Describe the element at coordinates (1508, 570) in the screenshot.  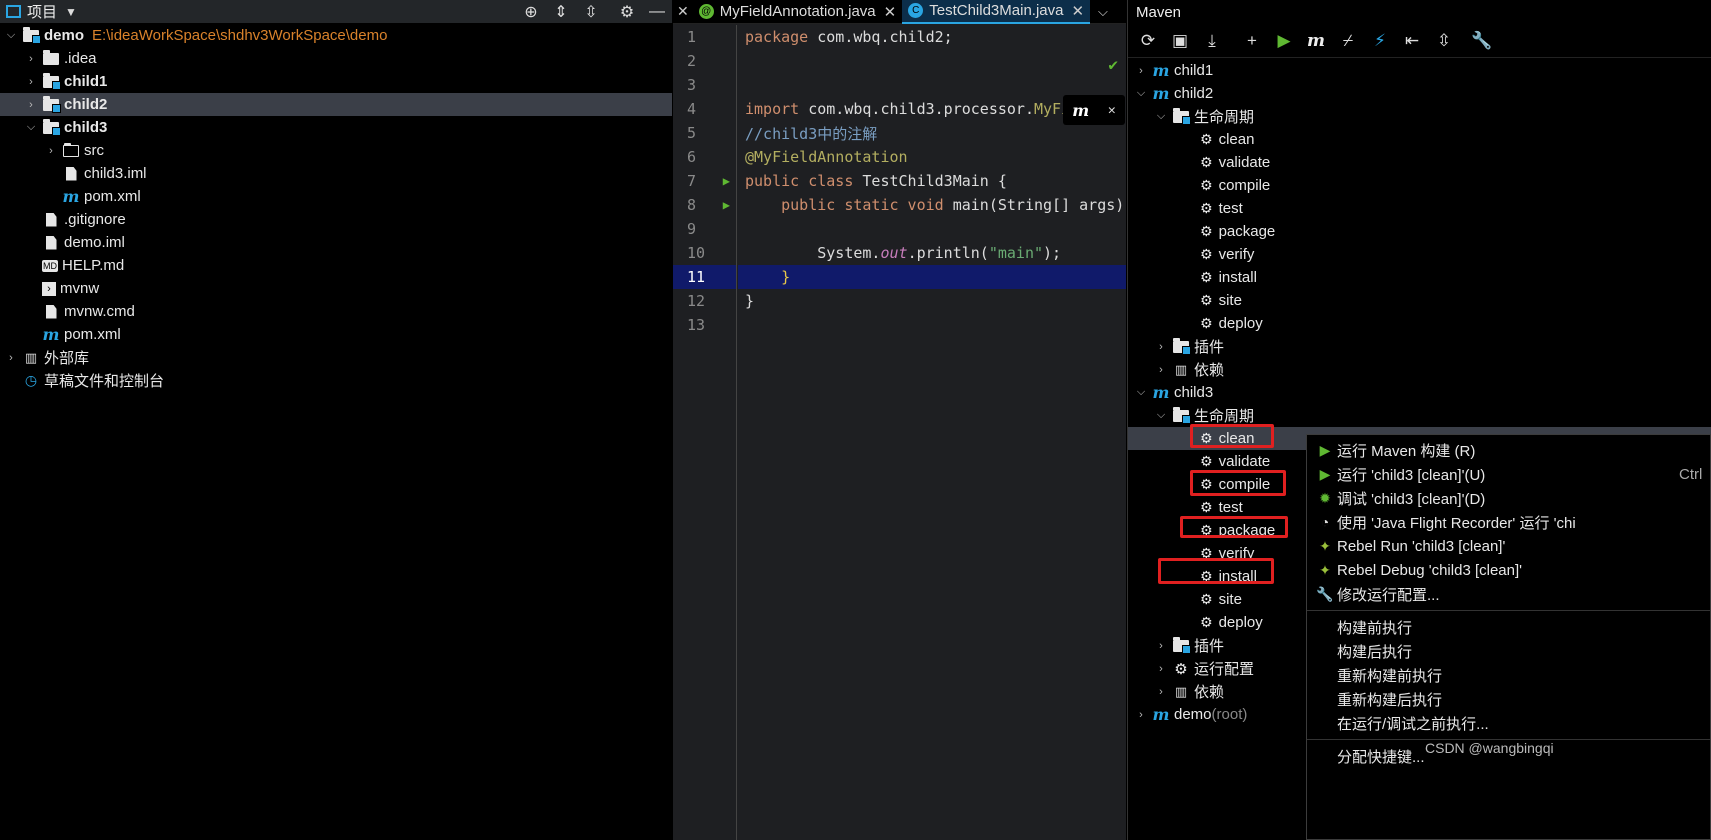
I see `menu-item-rebel-debug: ✦ Rebel Debug 'child3 [clean]'` at that location.